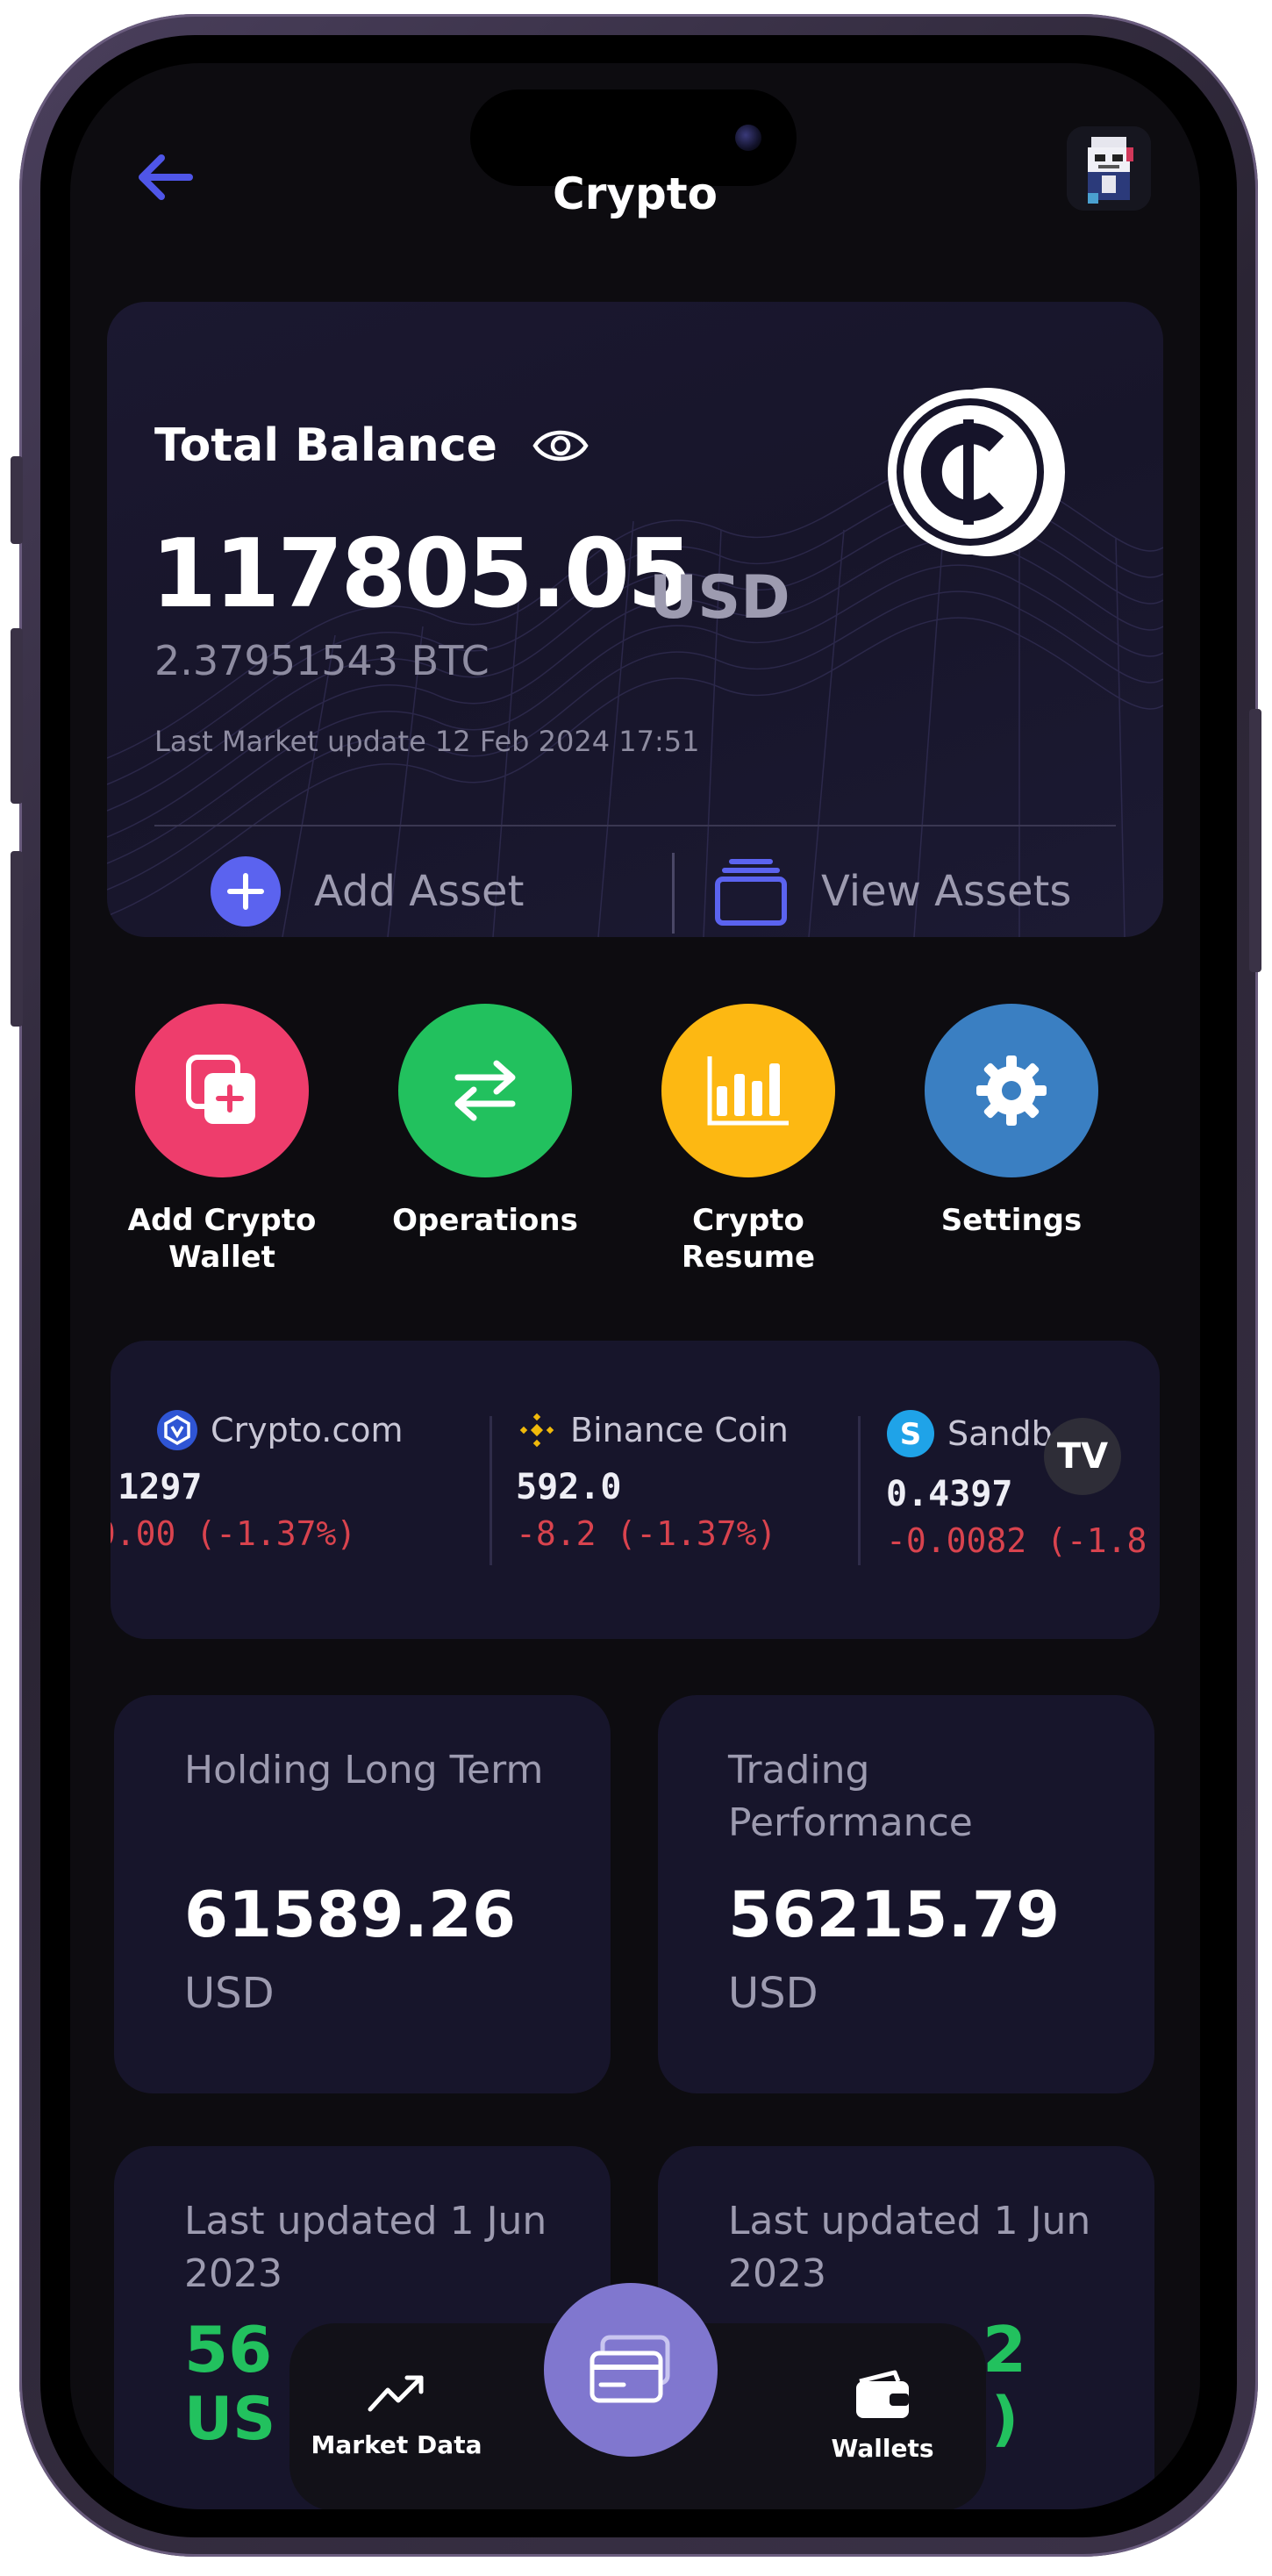  What do you see at coordinates (976, 472) in the screenshot?
I see `coin-icon` at bounding box center [976, 472].